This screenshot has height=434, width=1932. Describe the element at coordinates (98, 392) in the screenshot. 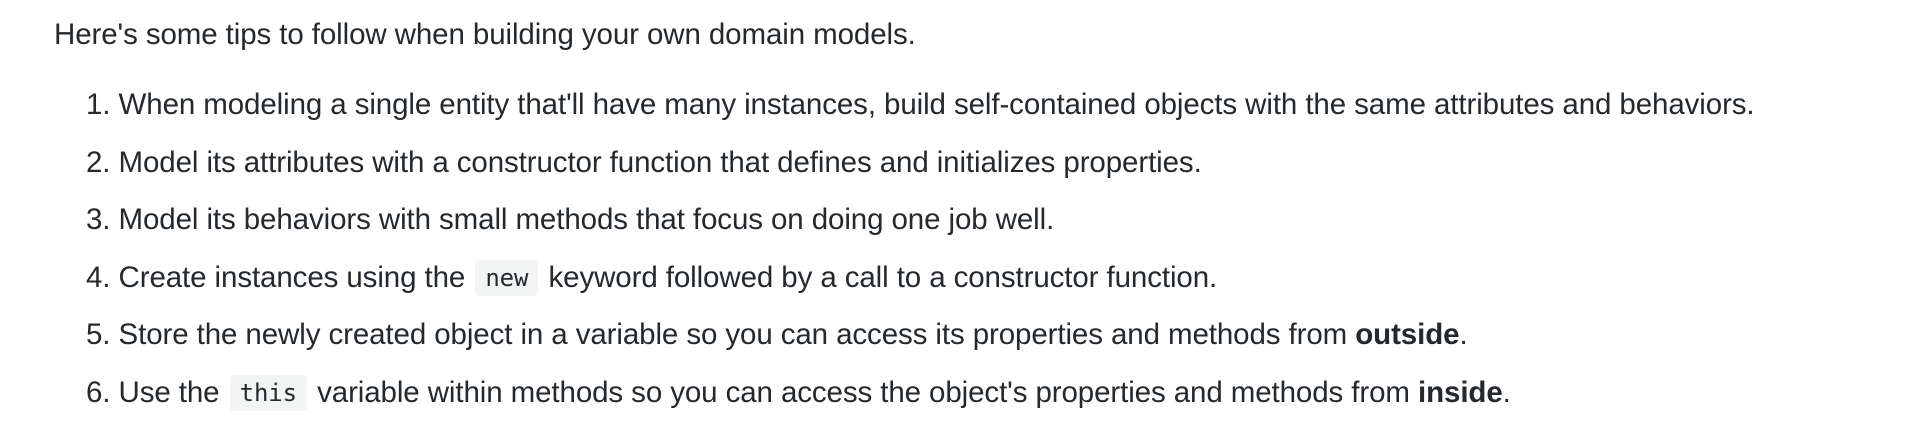

I see `item-number: 6.` at that location.